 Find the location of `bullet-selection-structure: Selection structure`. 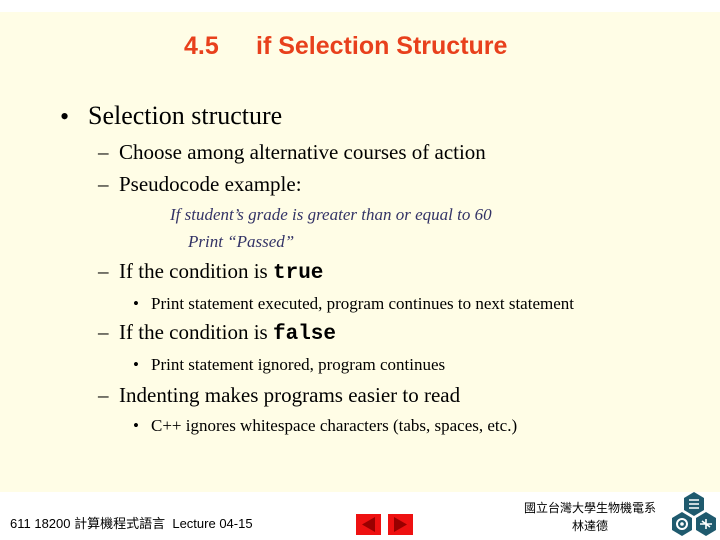

bullet-selection-structure: Selection structure is located at coordinates (185, 115).